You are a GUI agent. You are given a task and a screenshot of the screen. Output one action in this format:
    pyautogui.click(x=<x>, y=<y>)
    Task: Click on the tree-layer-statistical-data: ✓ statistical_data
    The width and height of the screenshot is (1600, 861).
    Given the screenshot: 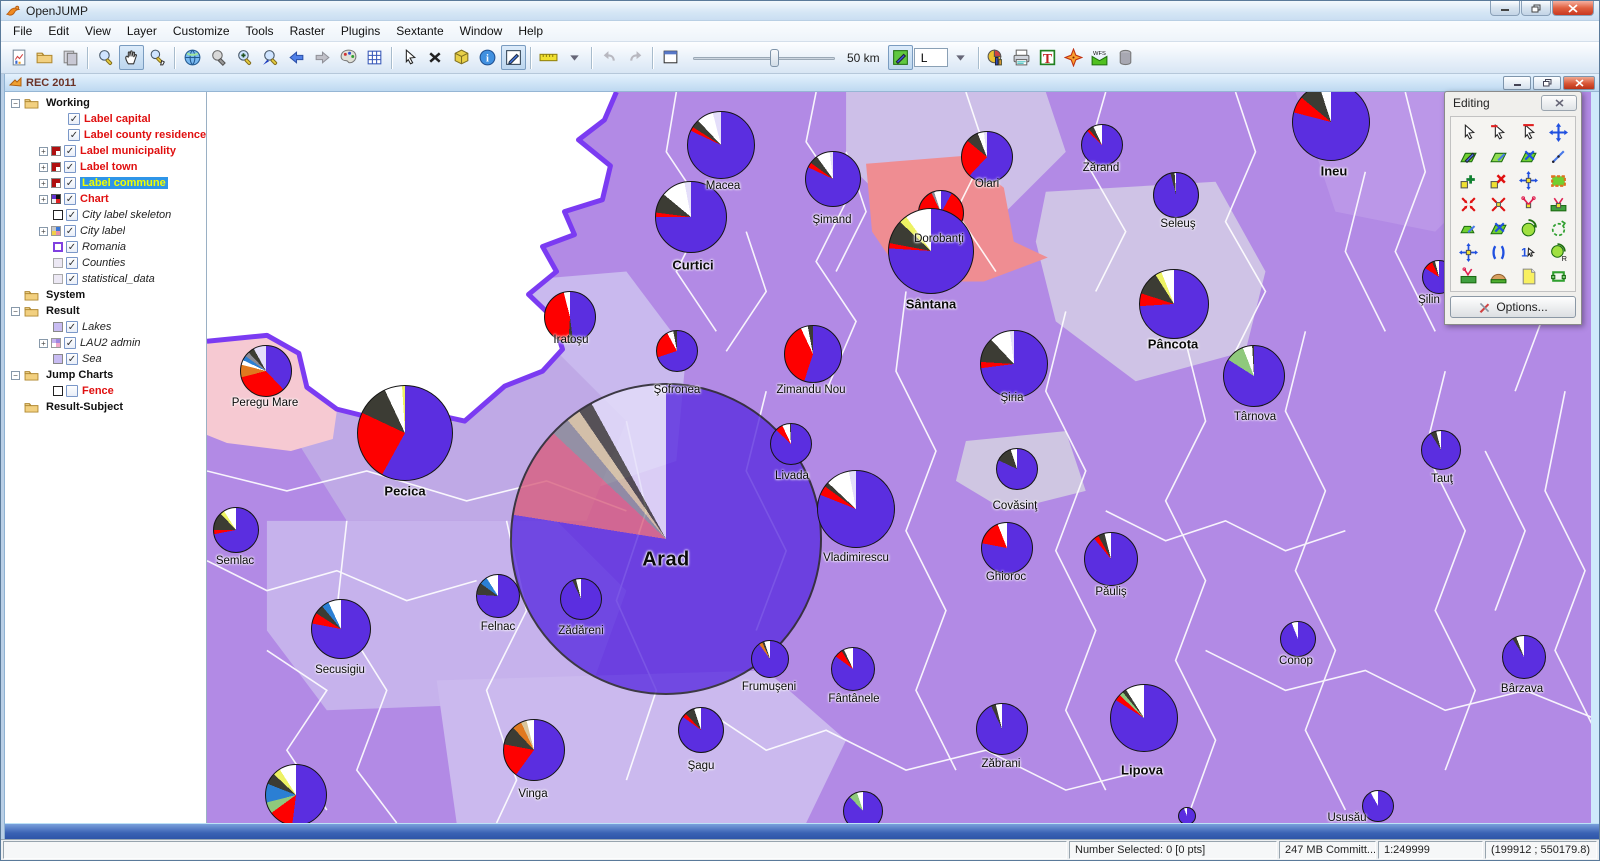 What is the action you would take?
    pyautogui.click(x=105, y=279)
    